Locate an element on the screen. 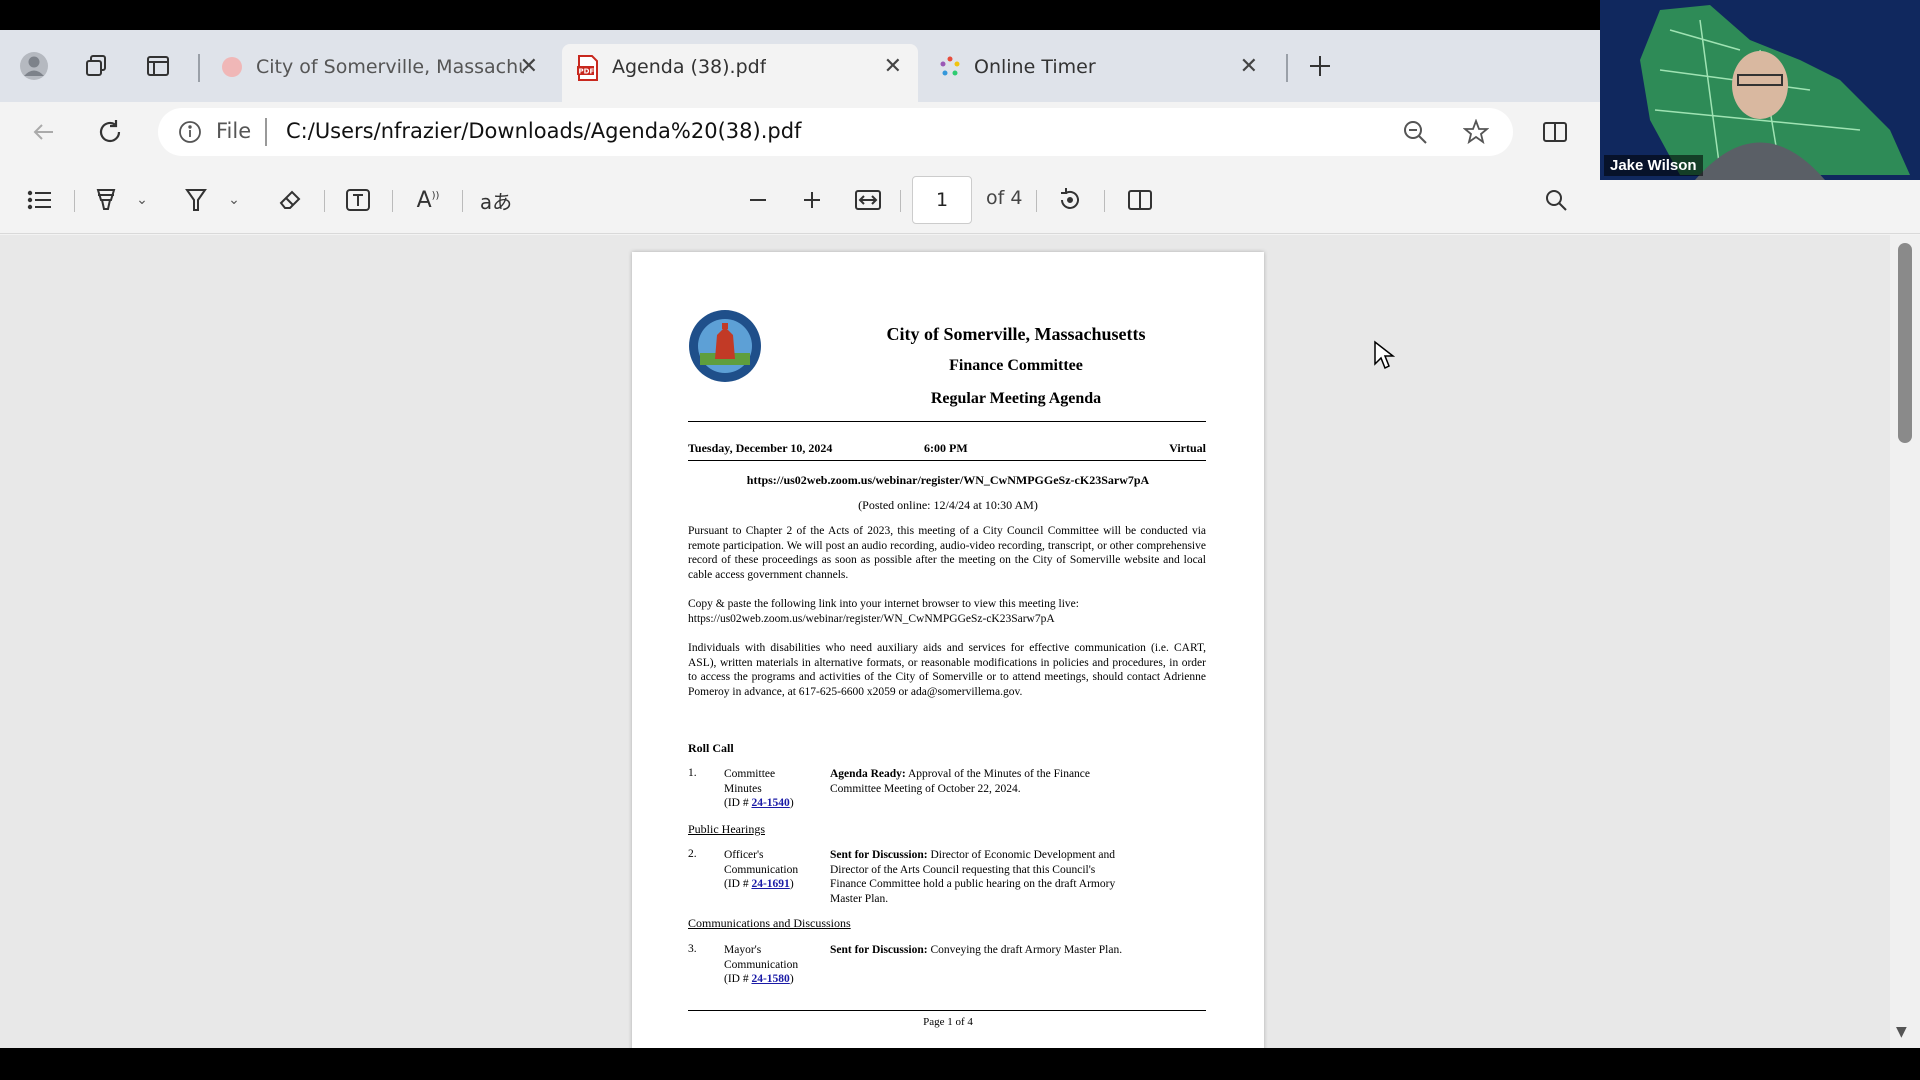 This screenshot has width=1920, height=1080. item-number: 2. is located at coordinates (692, 854).